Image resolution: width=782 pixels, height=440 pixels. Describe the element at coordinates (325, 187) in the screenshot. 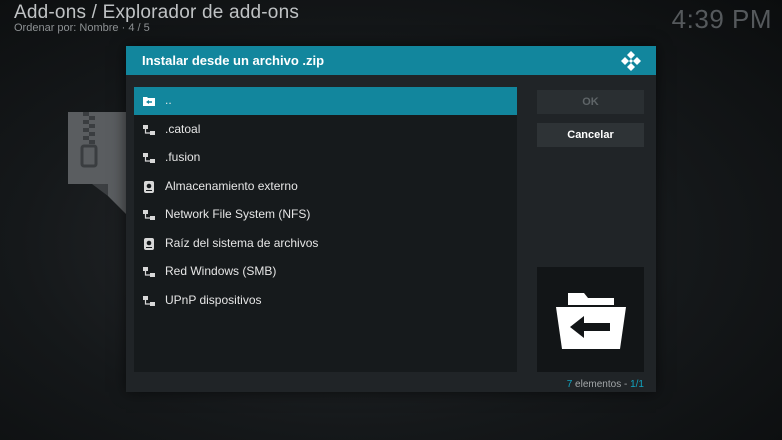

I see `list-item-external-storage: Almacenamiento externo` at that location.